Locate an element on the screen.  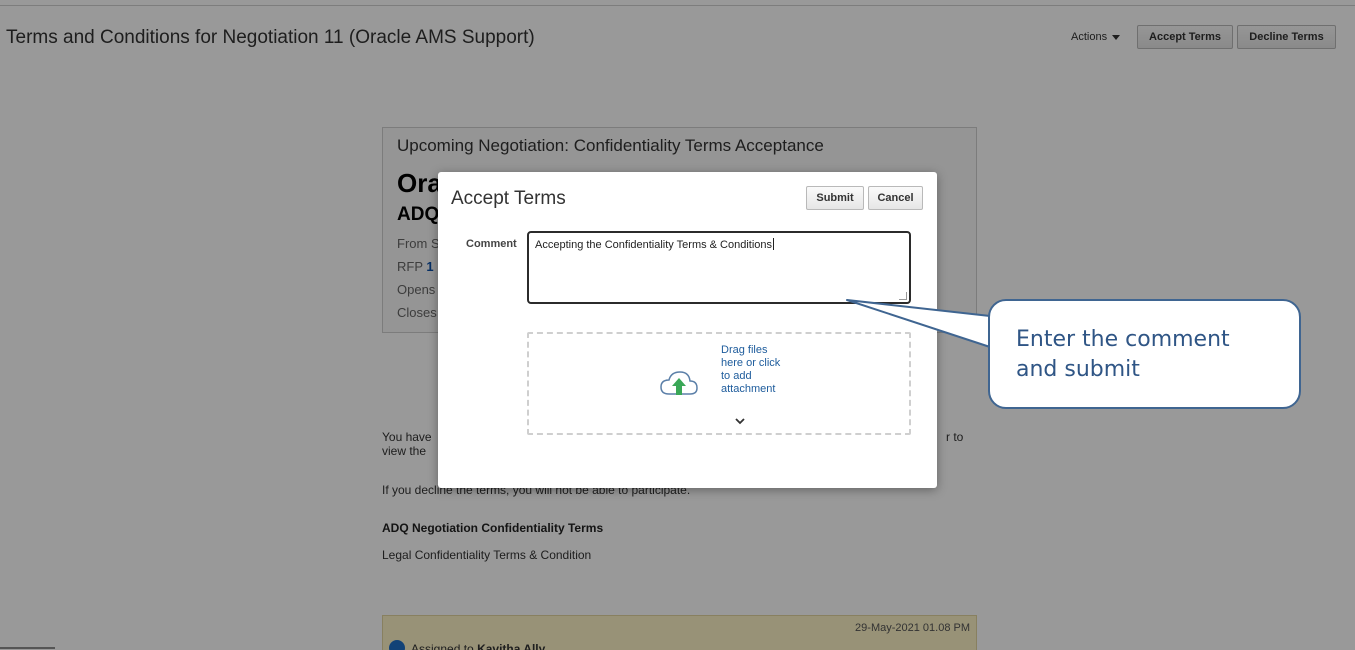
instruction-callout: Enter the comment and submit is located at coordinates (1144, 354).